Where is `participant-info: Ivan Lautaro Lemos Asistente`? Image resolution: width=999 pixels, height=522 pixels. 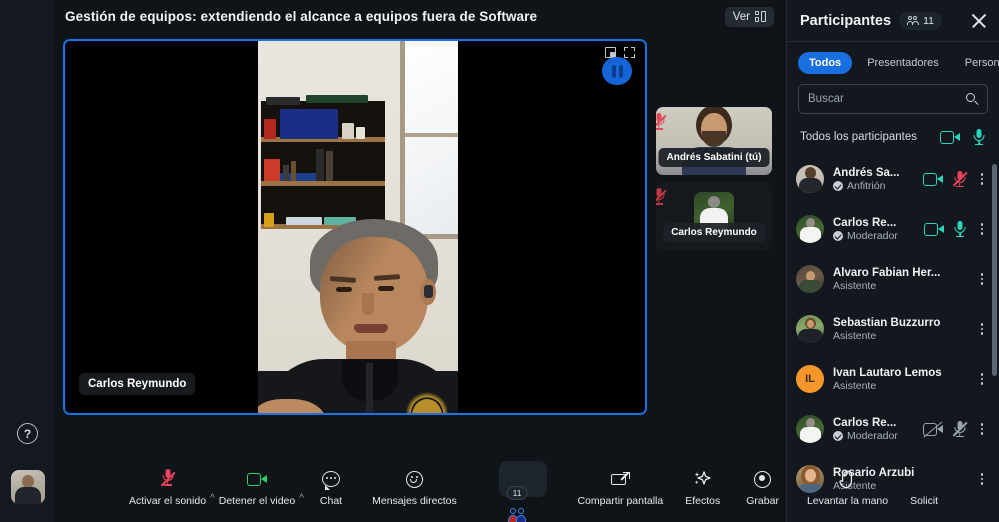 participant-info: Ivan Lautaro Lemos Asistente is located at coordinates (901, 379).